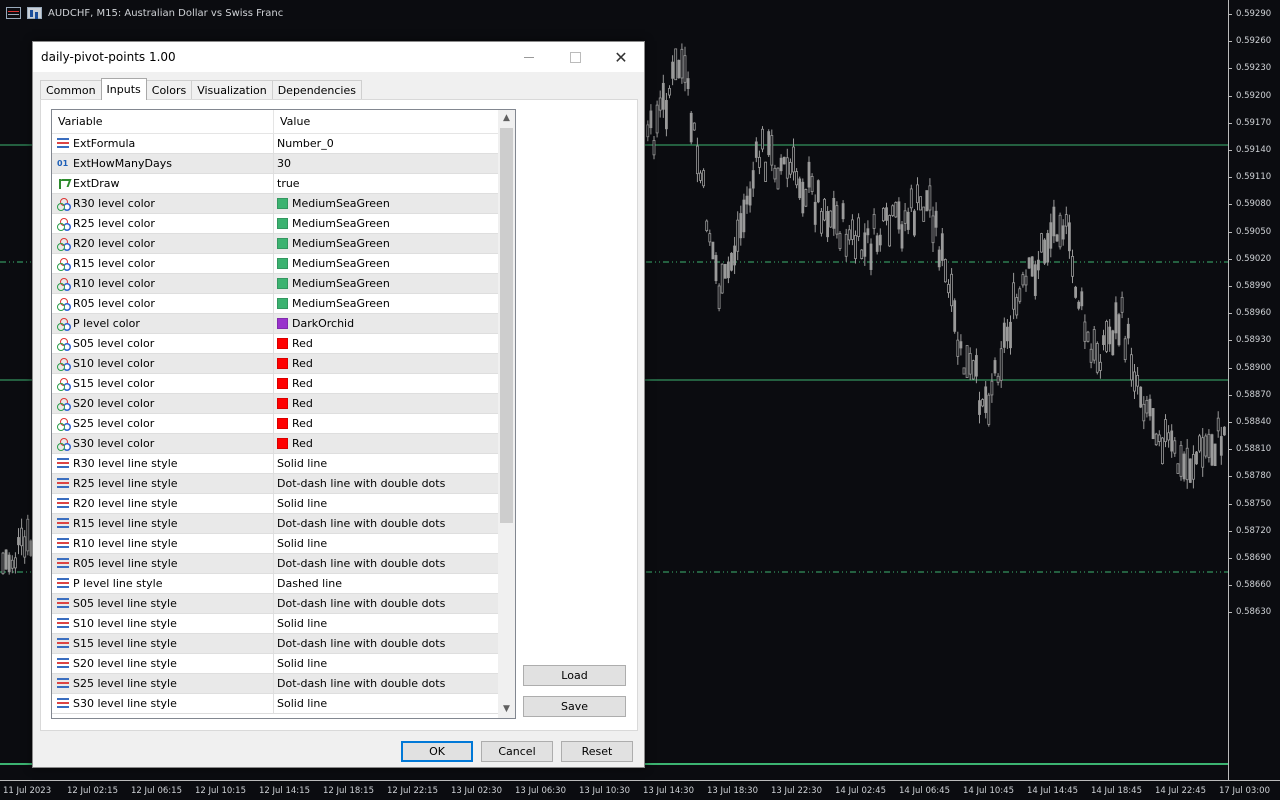 This screenshot has width=1280, height=800. Describe the element at coordinates (506, 118) in the screenshot. I see `scroll-up-icon: ▲` at that location.